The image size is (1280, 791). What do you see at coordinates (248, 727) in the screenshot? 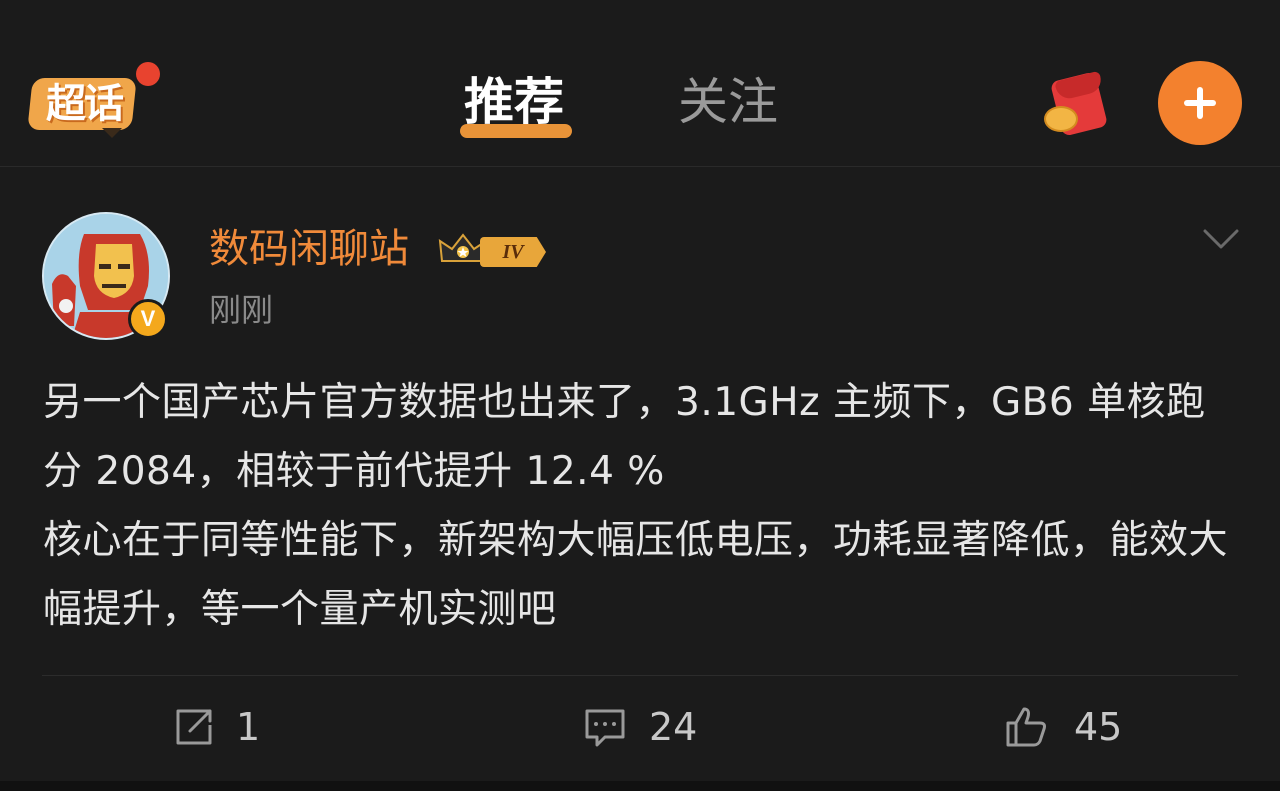
I see `repost-count: 1` at bounding box center [248, 727].